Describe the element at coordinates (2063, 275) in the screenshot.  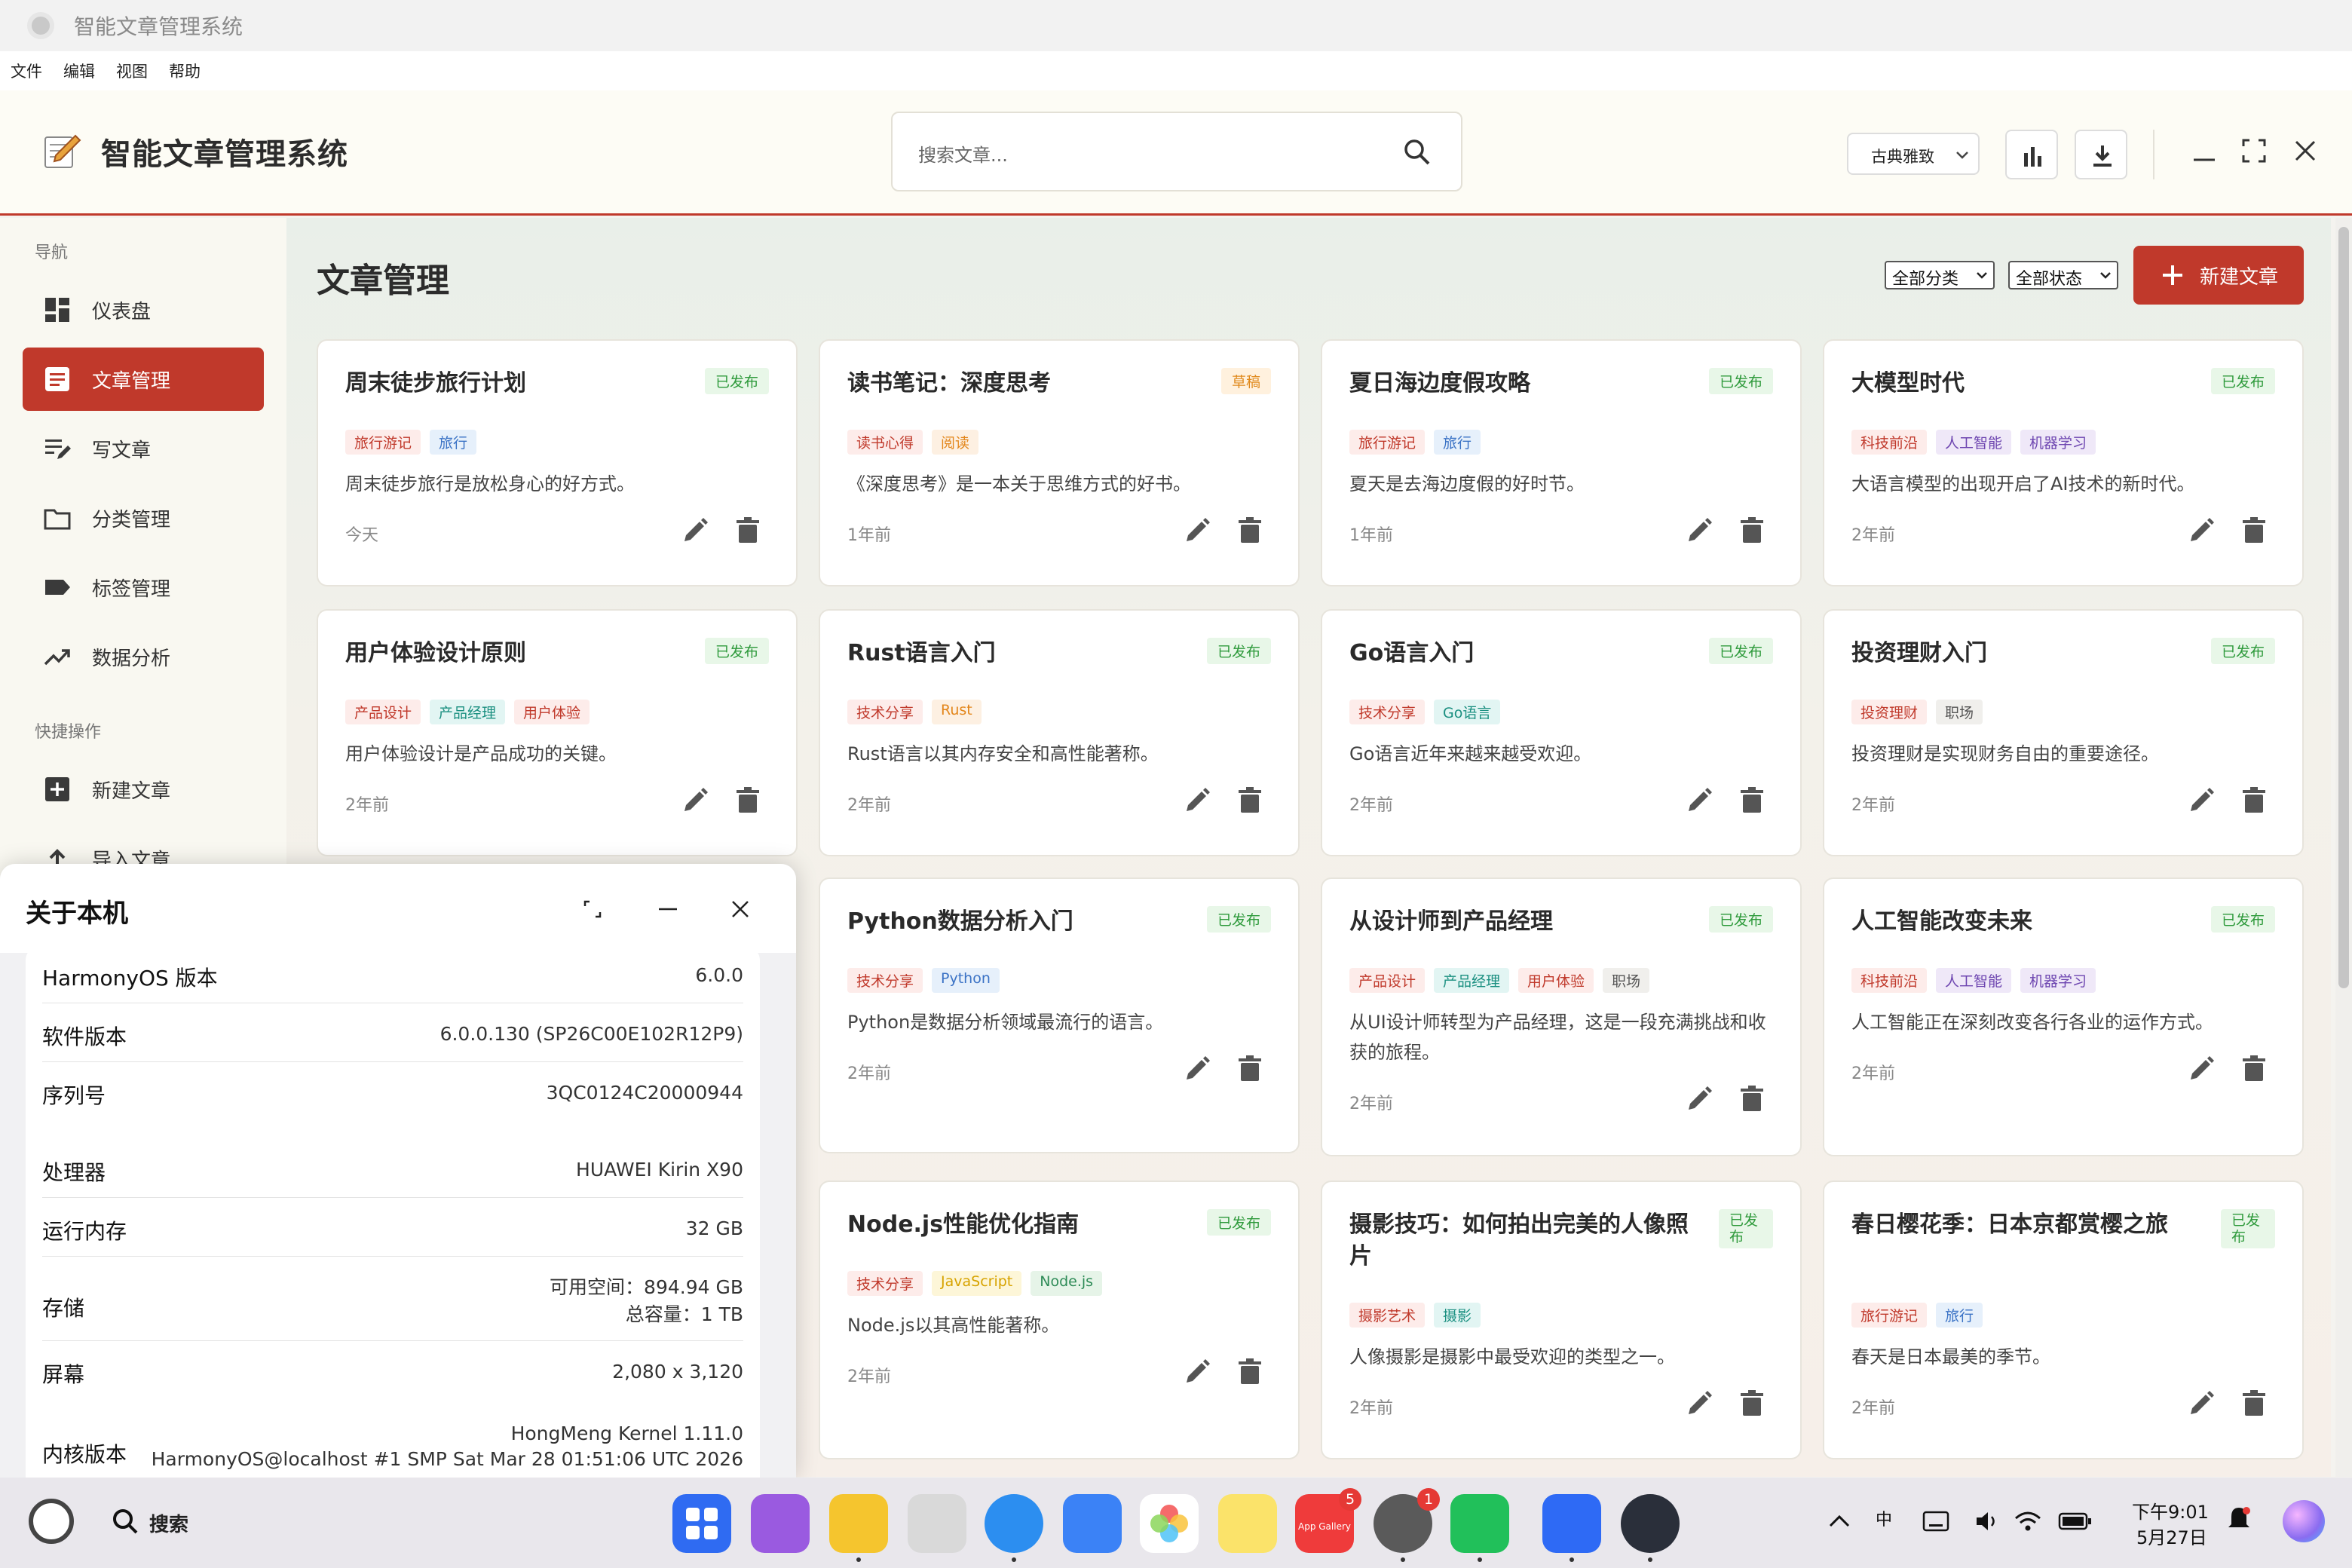
I see `status-filter: 全部状态` at that location.